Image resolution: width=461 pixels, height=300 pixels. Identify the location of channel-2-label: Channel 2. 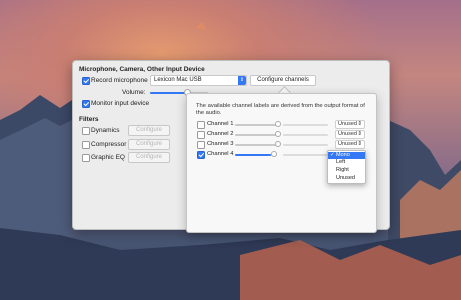
(220, 134).